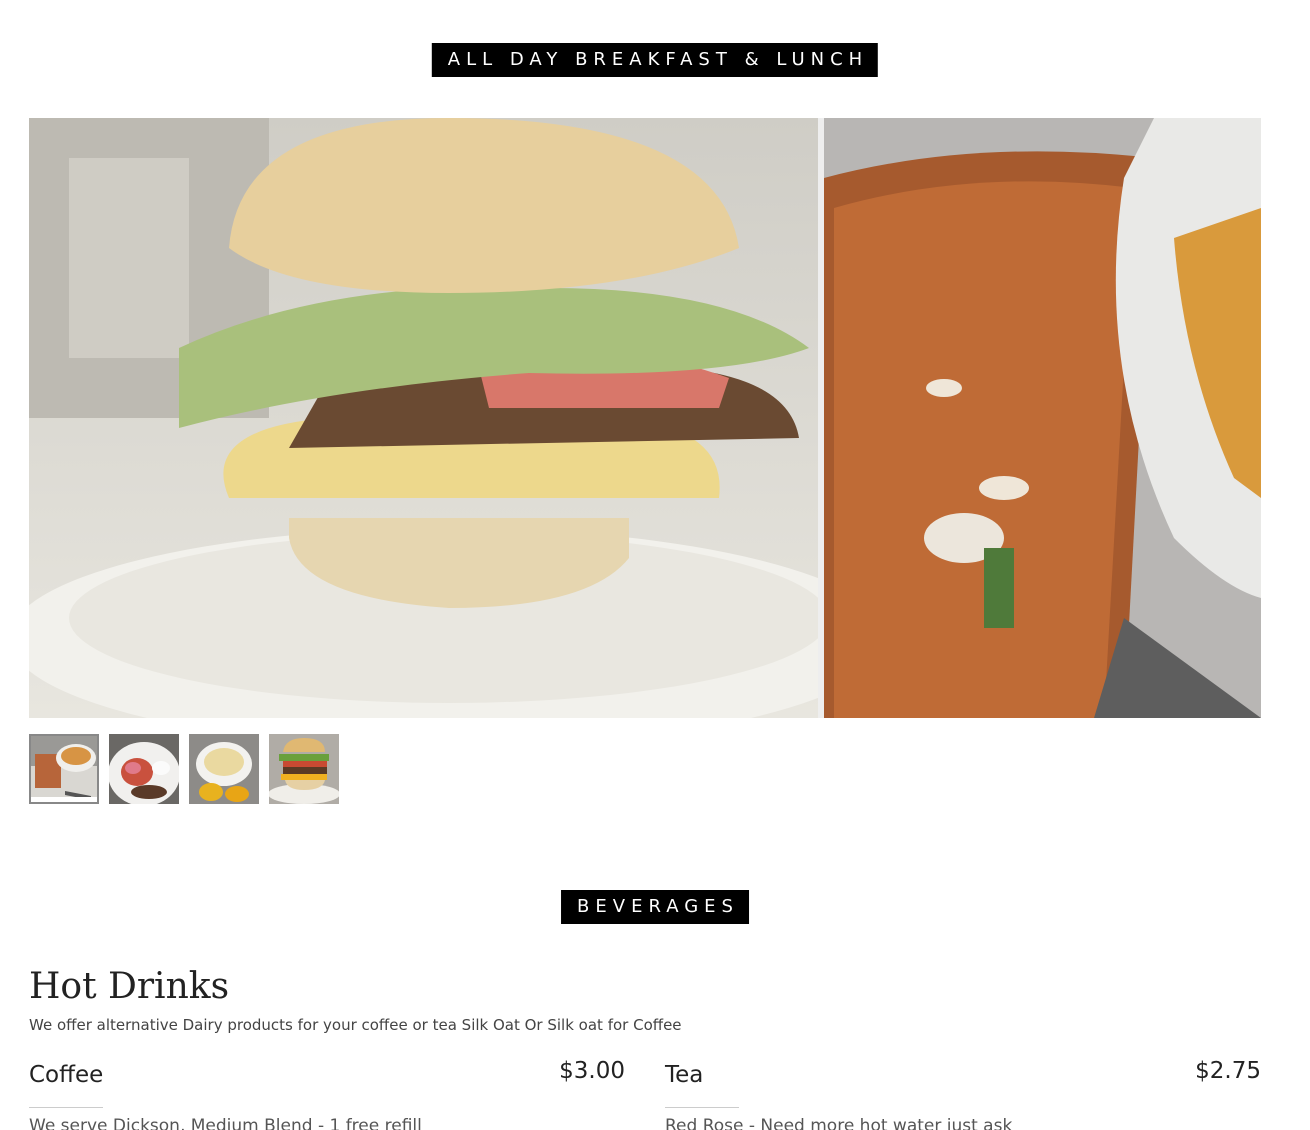 The width and height of the screenshot is (1310, 1130). Describe the element at coordinates (839, 1123) in the screenshot. I see `menu-item-description: Red Rose - Need more hot water just ask` at that location.